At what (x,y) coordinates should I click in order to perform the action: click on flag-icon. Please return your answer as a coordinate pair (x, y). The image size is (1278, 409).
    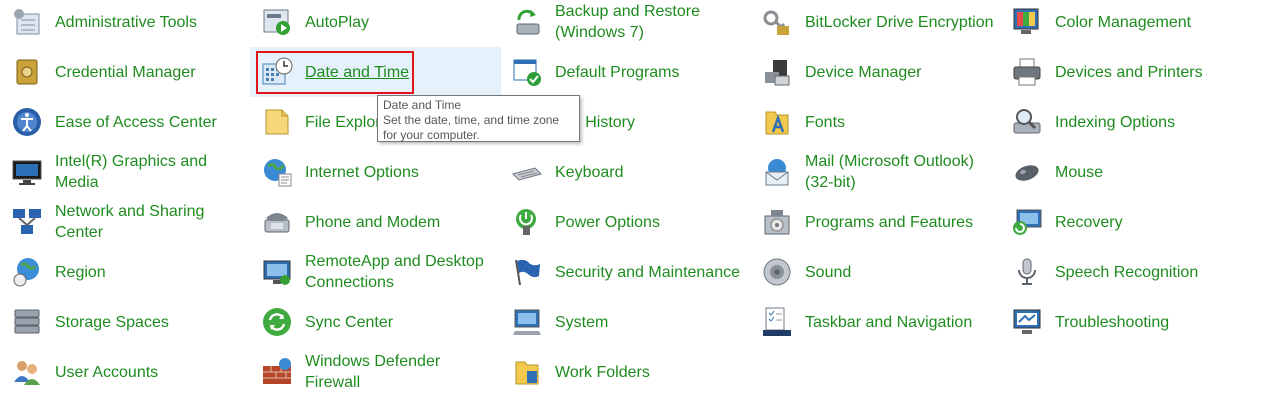
    Looking at the image, I should click on (527, 272).